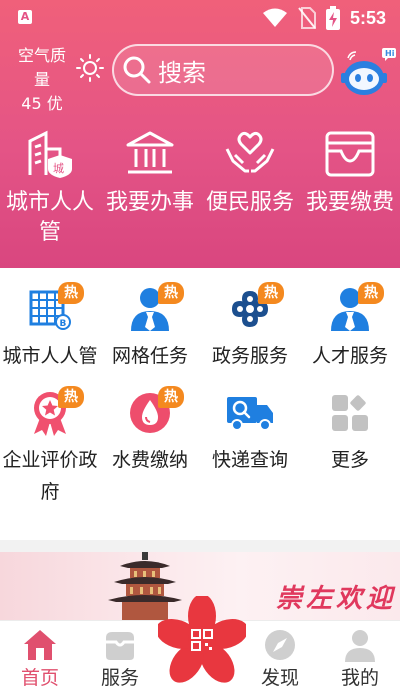 The image size is (400, 700). What do you see at coordinates (350, 334) in the screenshot?
I see `service-talent: 热 人才服务` at bounding box center [350, 334].